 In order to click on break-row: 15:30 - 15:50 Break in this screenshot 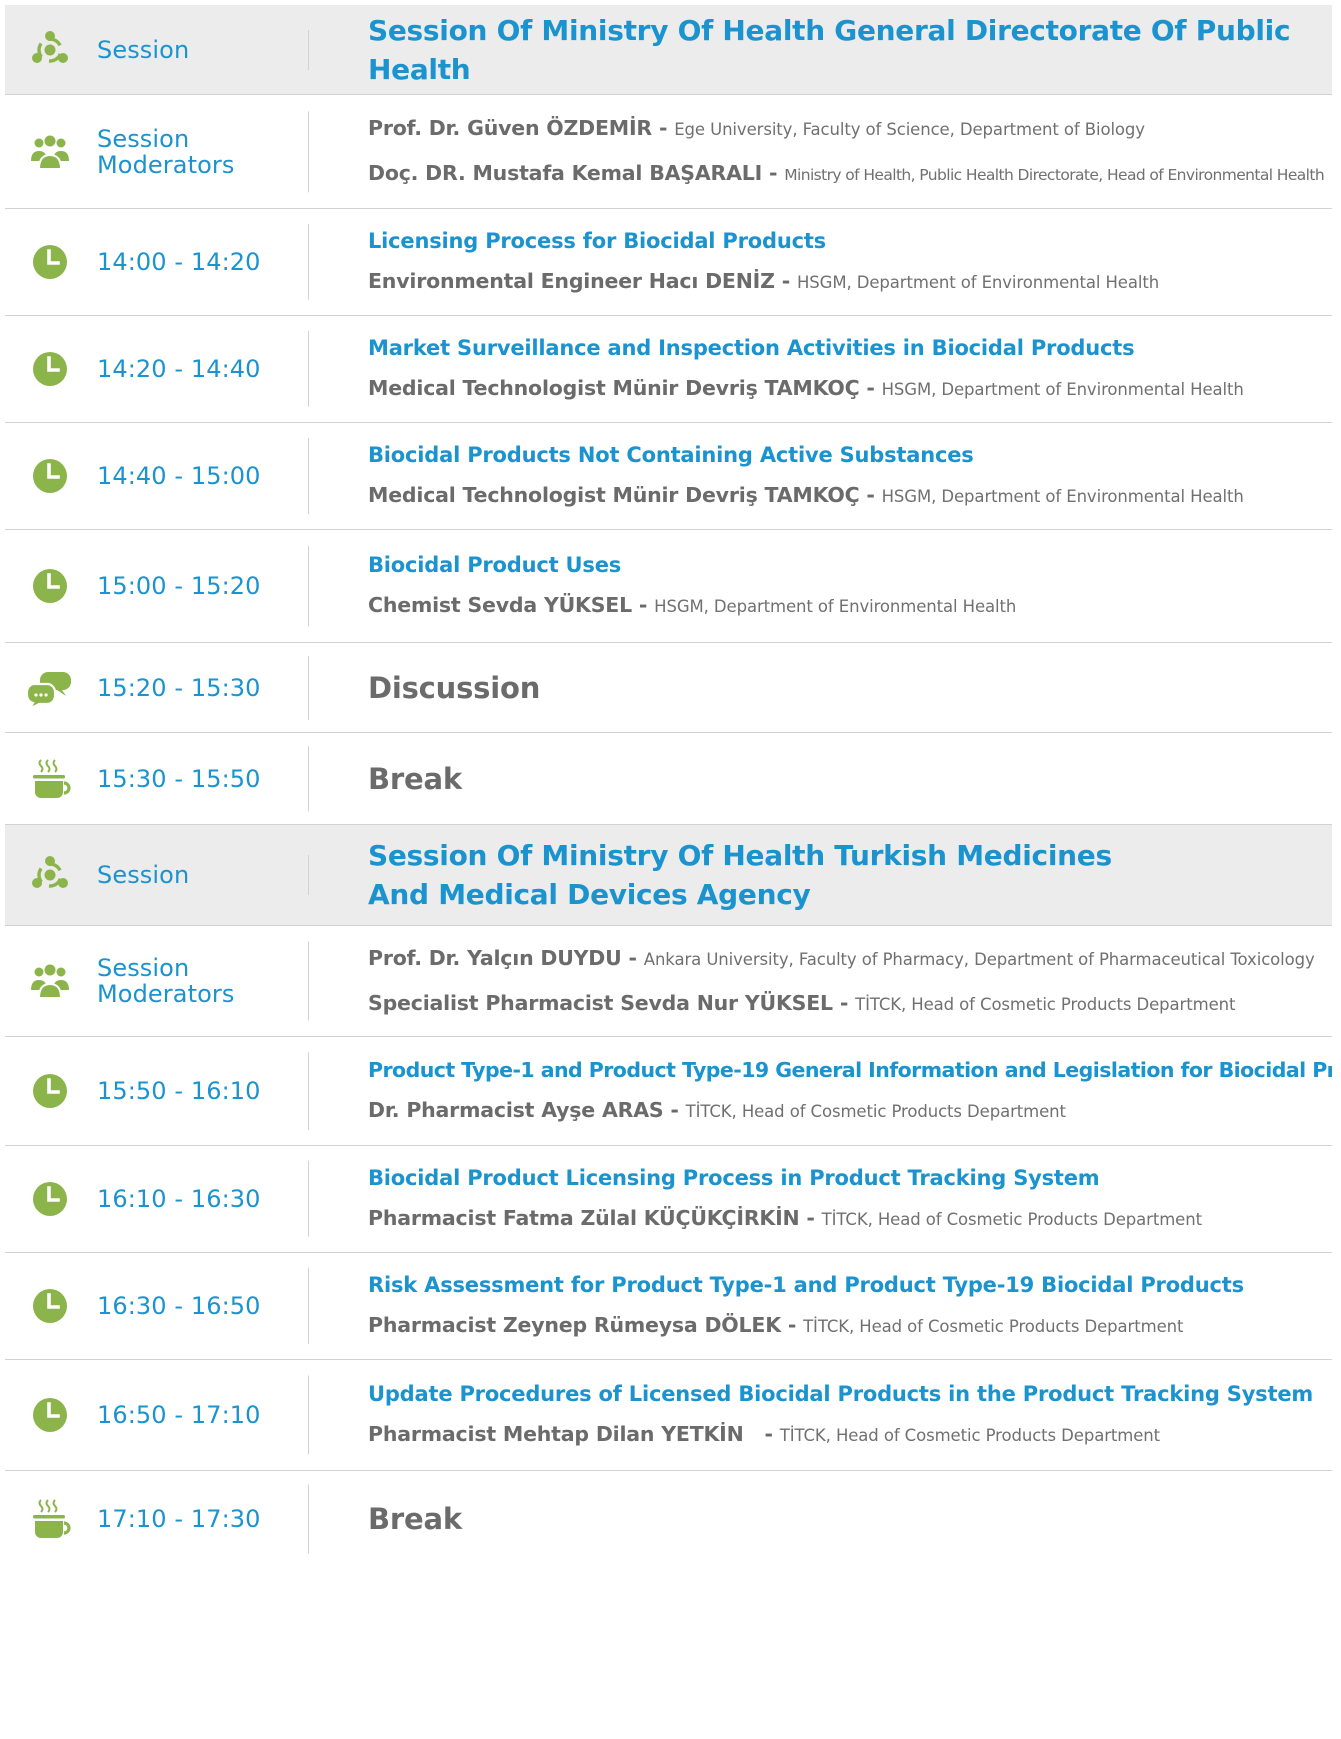, I will do `click(668, 779)`.